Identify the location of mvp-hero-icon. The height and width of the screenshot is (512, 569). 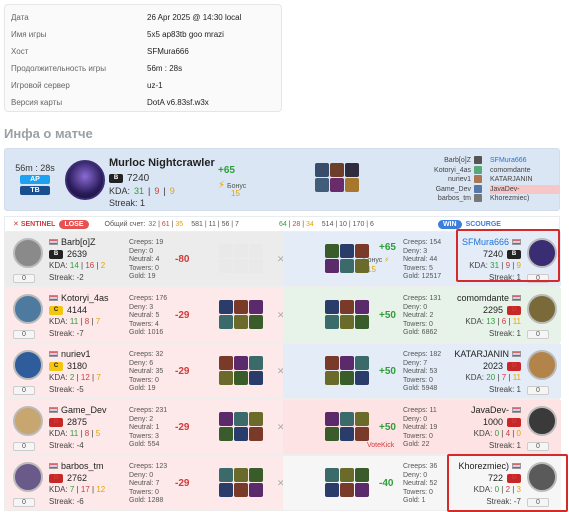
(85, 180).